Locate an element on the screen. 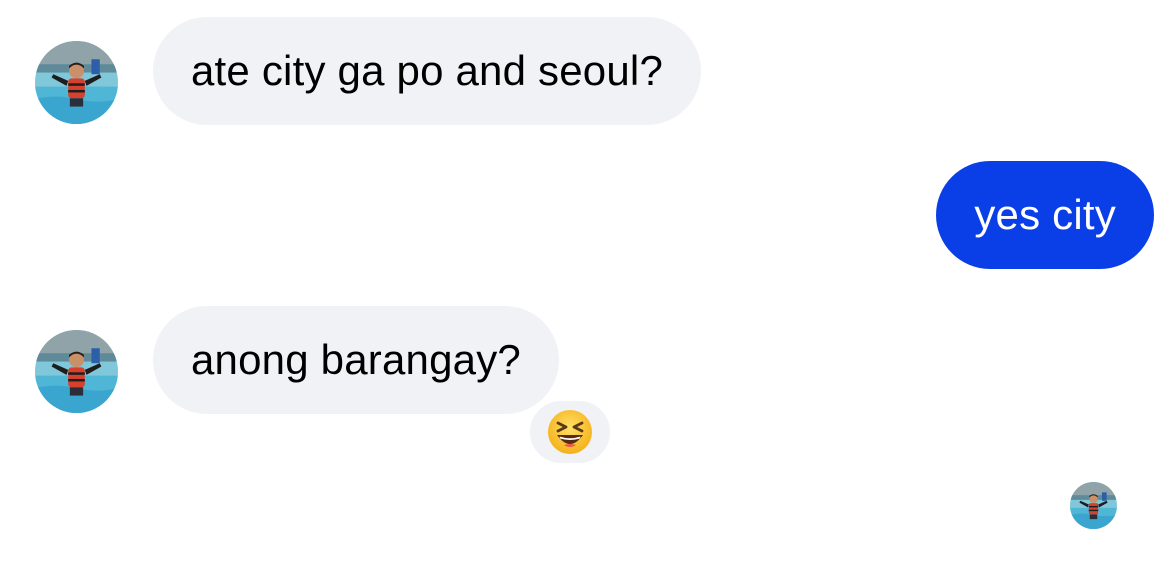 This screenshot has height=563, width=1176. message-text: anong barangay? is located at coordinates (356, 359).